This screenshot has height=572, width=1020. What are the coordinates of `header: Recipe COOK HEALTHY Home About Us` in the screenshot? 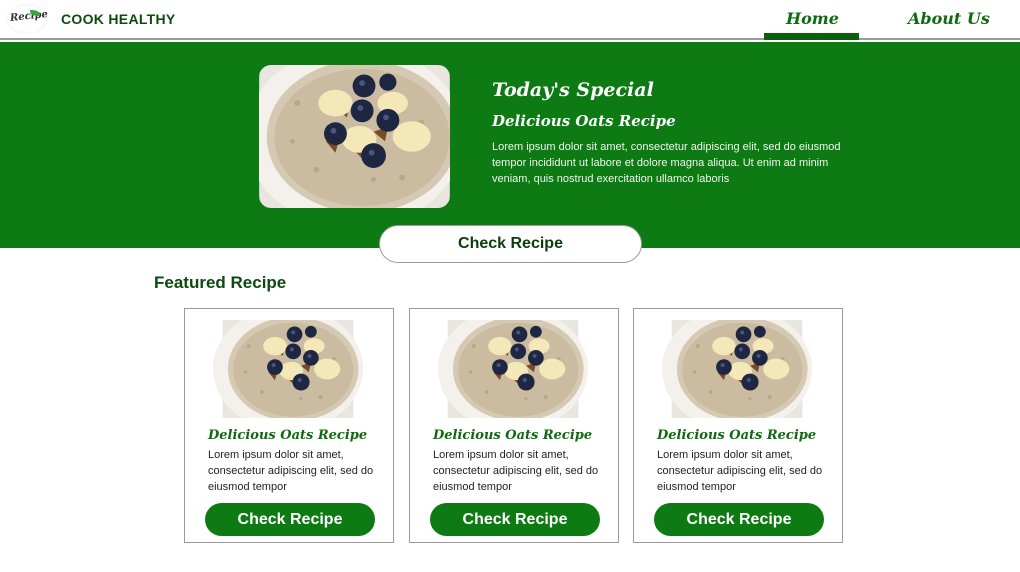 It's located at (510, 20).